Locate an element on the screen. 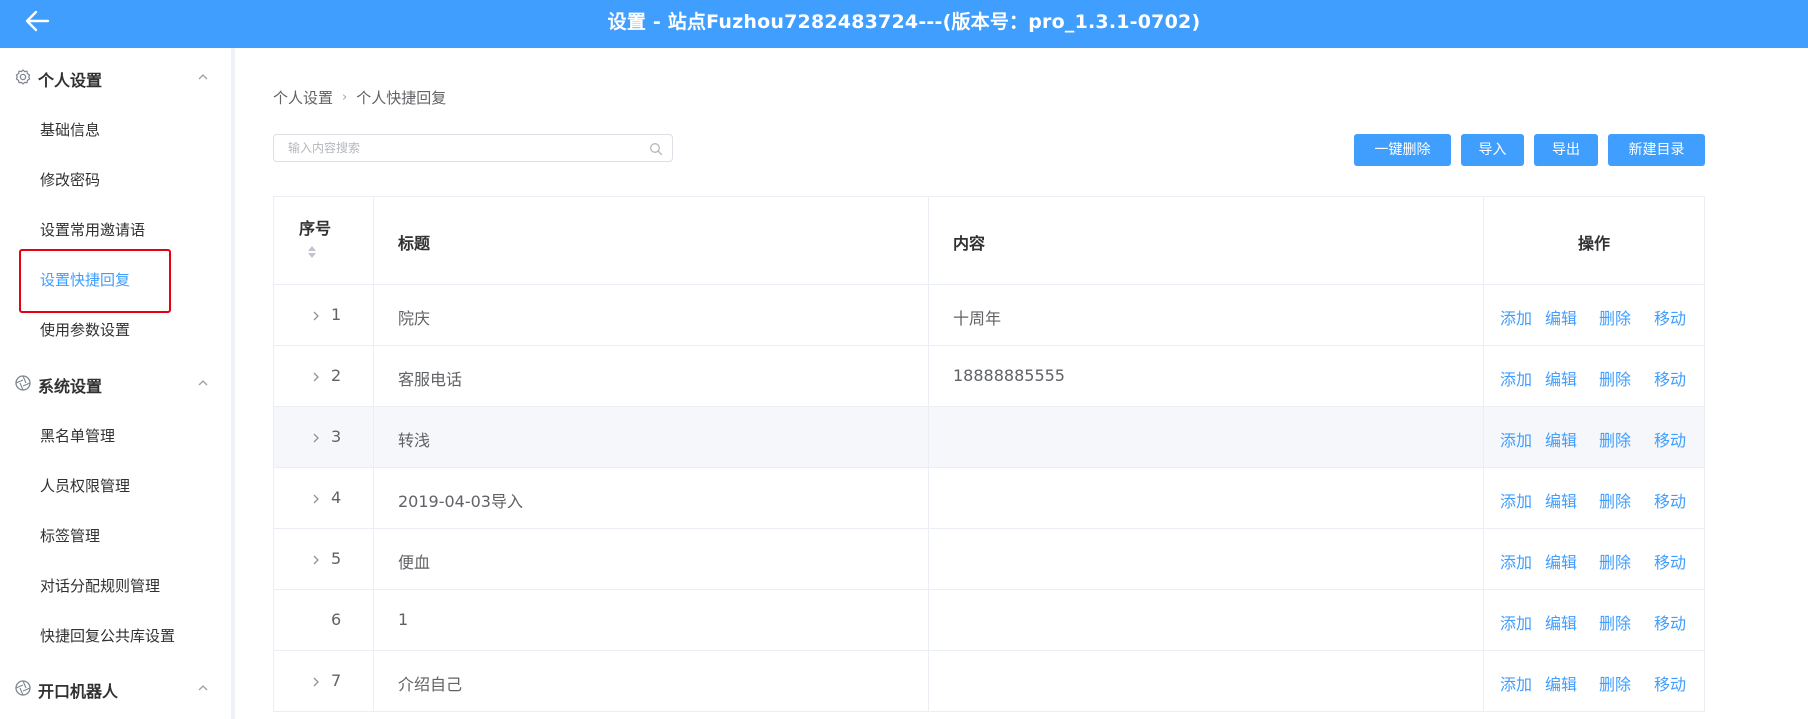 Image resolution: width=1808 pixels, height=719 pixels. new-directory-button: 新建目录 is located at coordinates (1656, 150).